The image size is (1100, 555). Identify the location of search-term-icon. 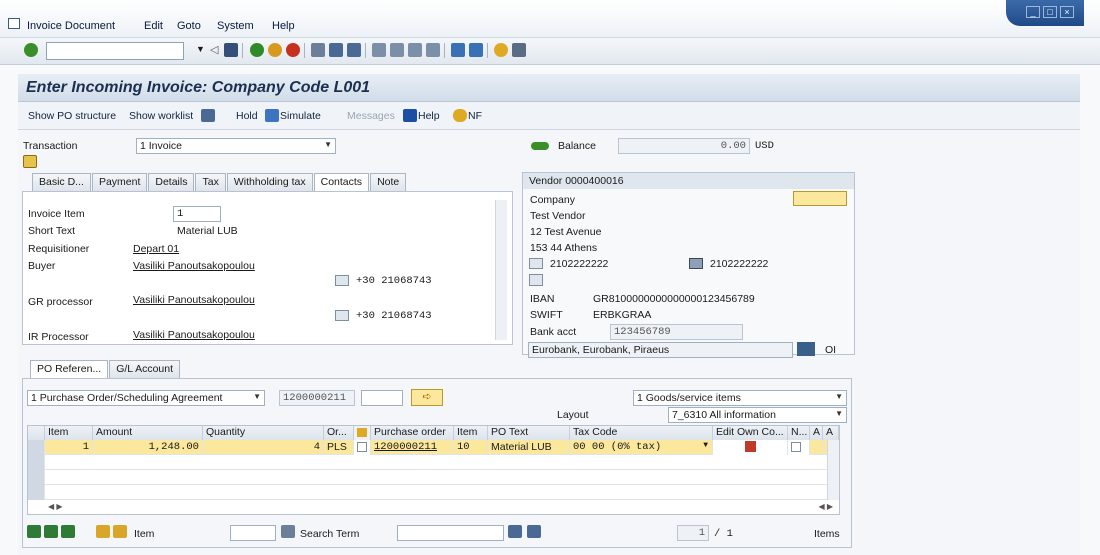
(288, 531).